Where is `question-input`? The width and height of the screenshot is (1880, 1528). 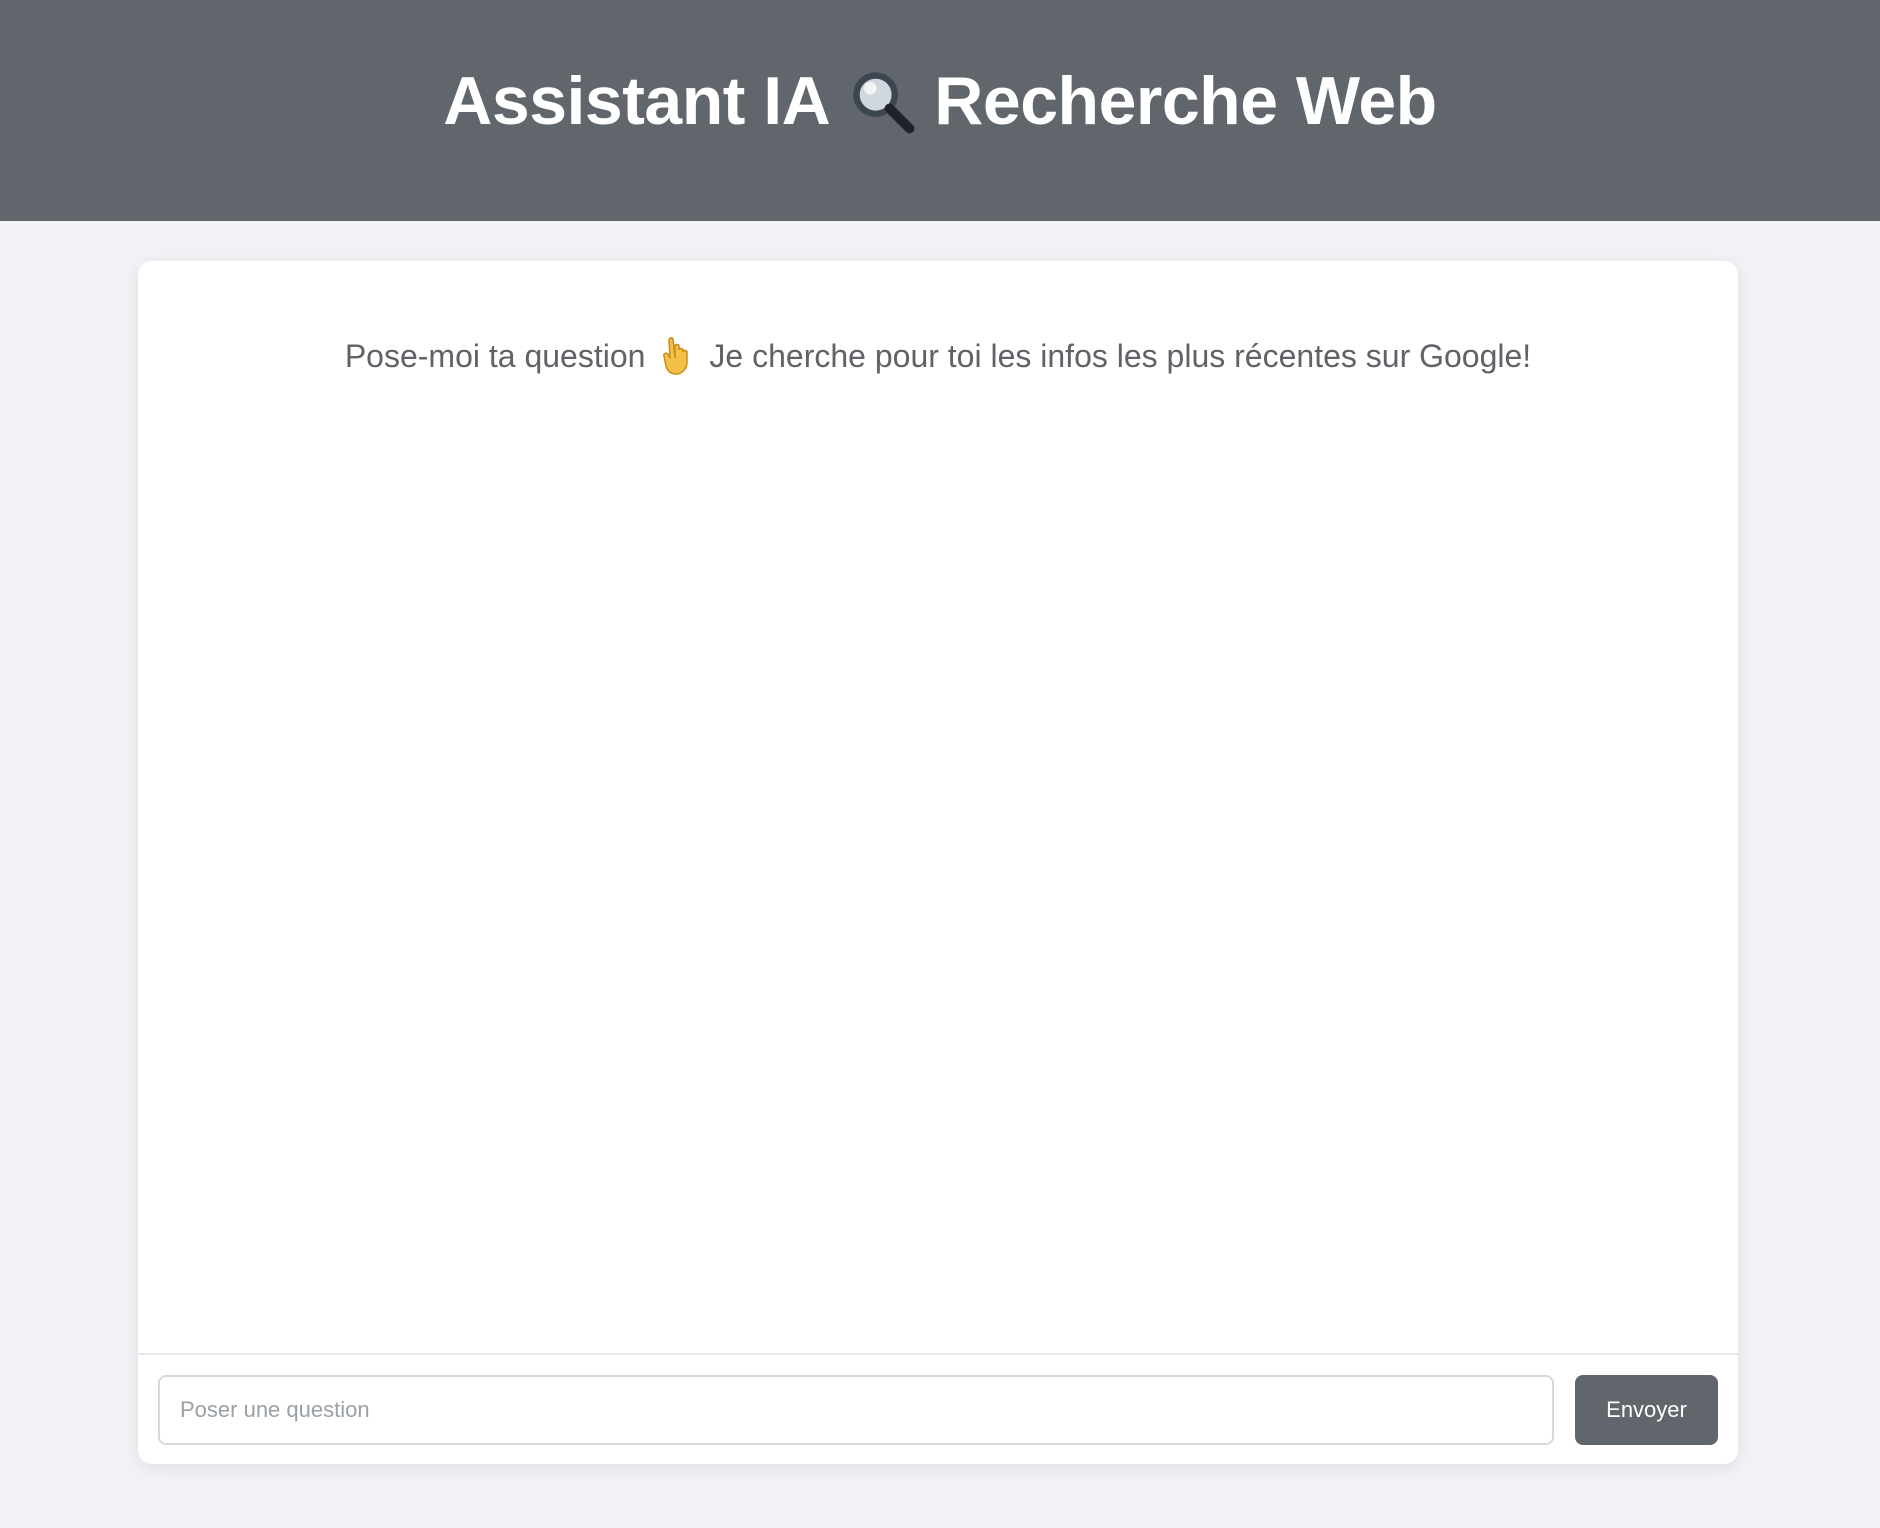
question-input is located at coordinates (856, 1410).